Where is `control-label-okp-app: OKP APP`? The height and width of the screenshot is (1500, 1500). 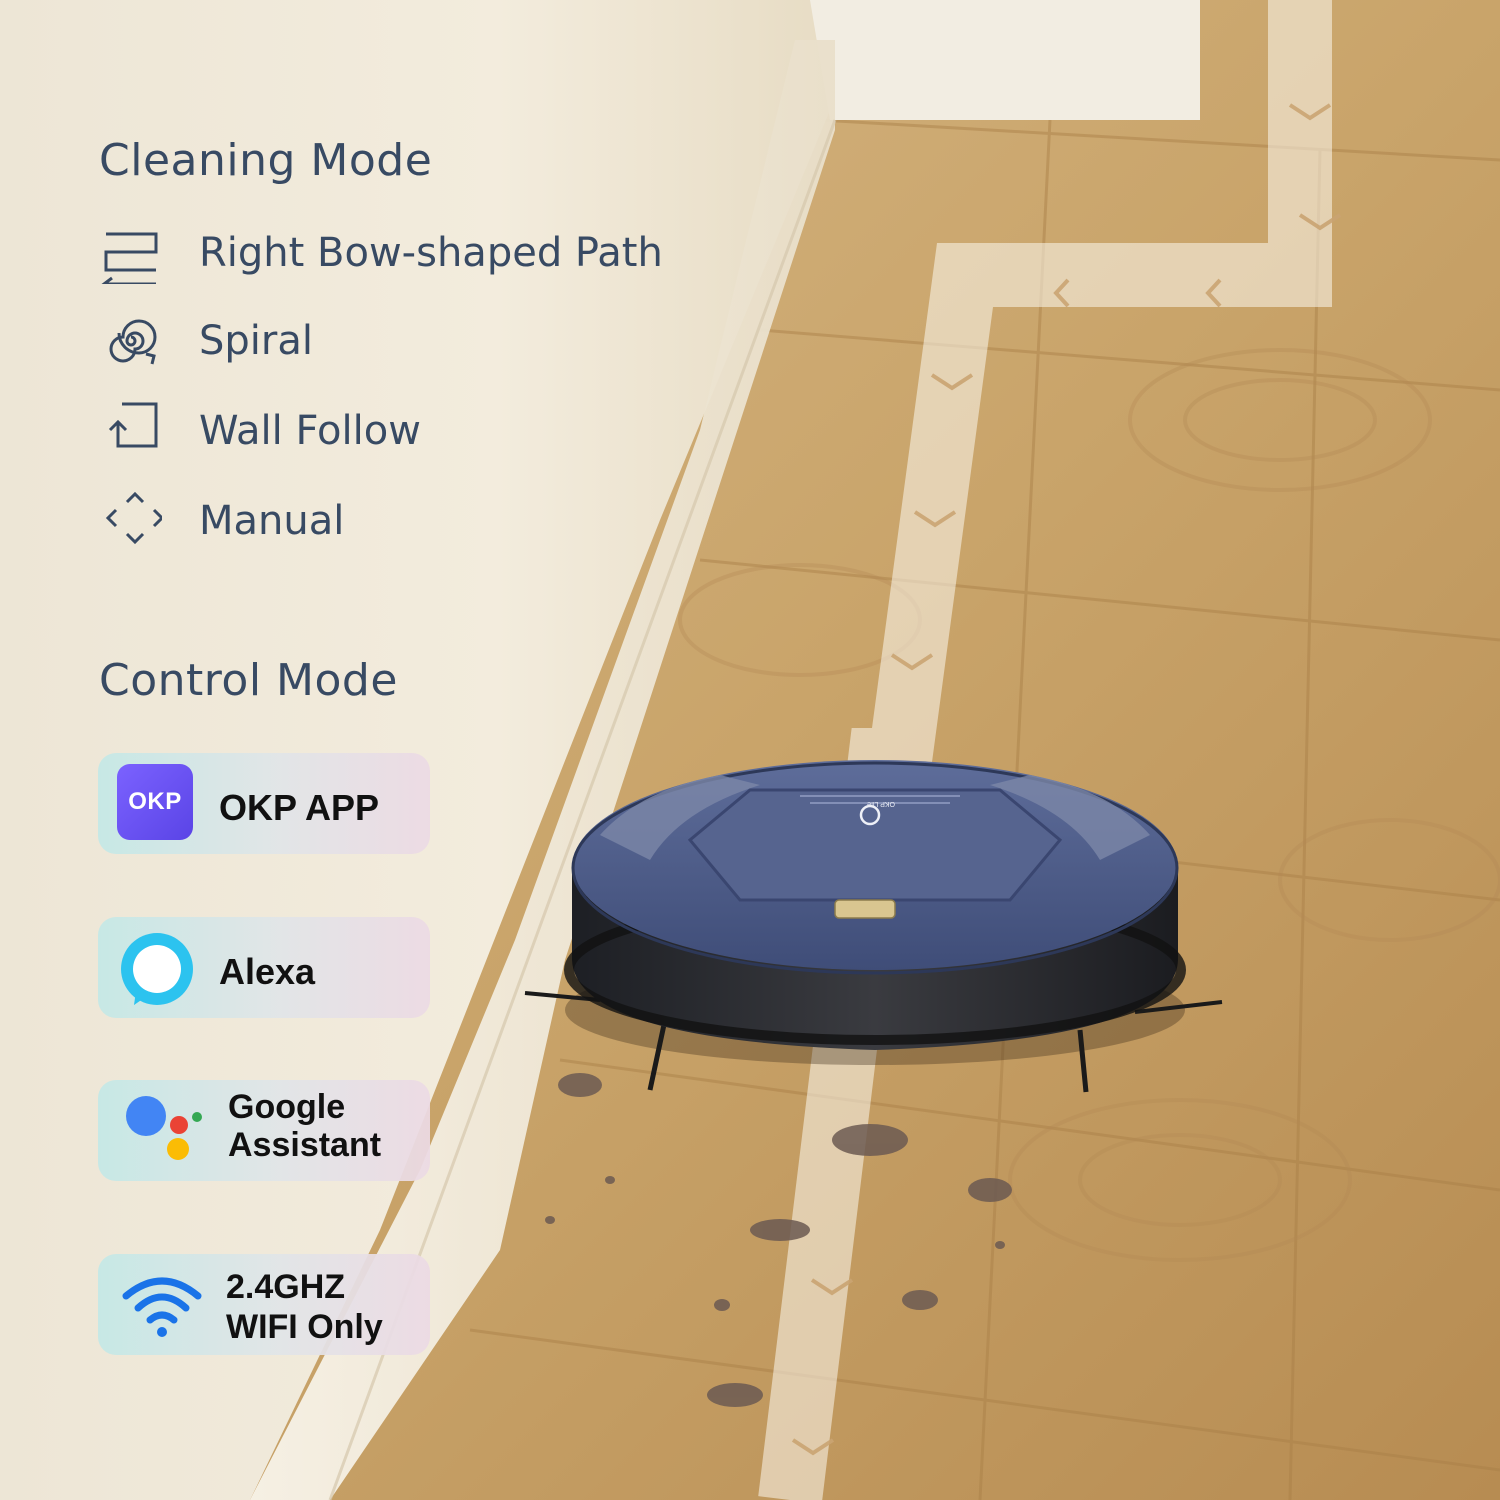
control-label-okp-app: OKP APP is located at coordinates (299, 807).